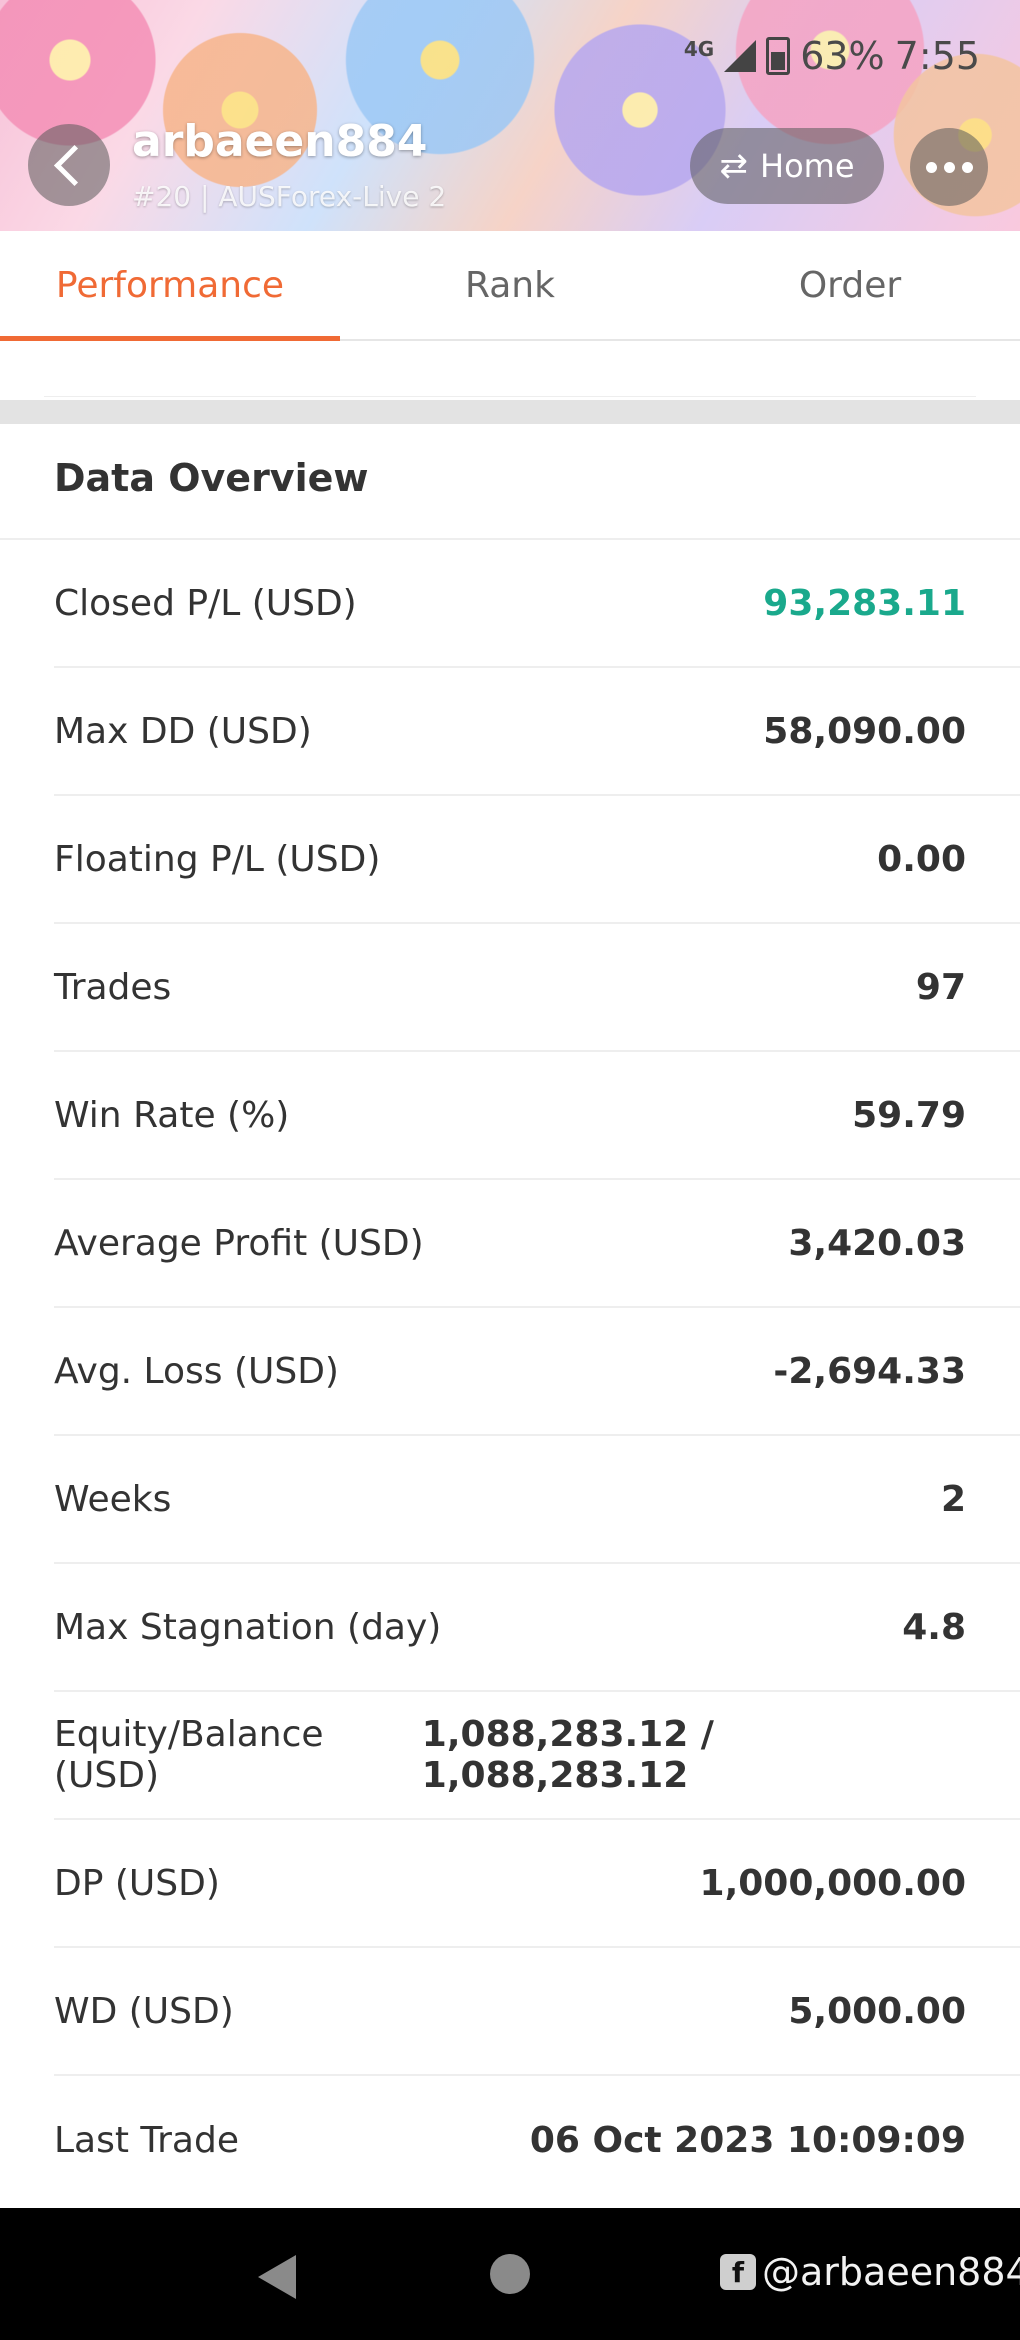 Image resolution: width=1020 pixels, height=2340 pixels. What do you see at coordinates (537, 604) in the screenshot?
I see `list-item: Closed P/L (USD) 93,283.11` at bounding box center [537, 604].